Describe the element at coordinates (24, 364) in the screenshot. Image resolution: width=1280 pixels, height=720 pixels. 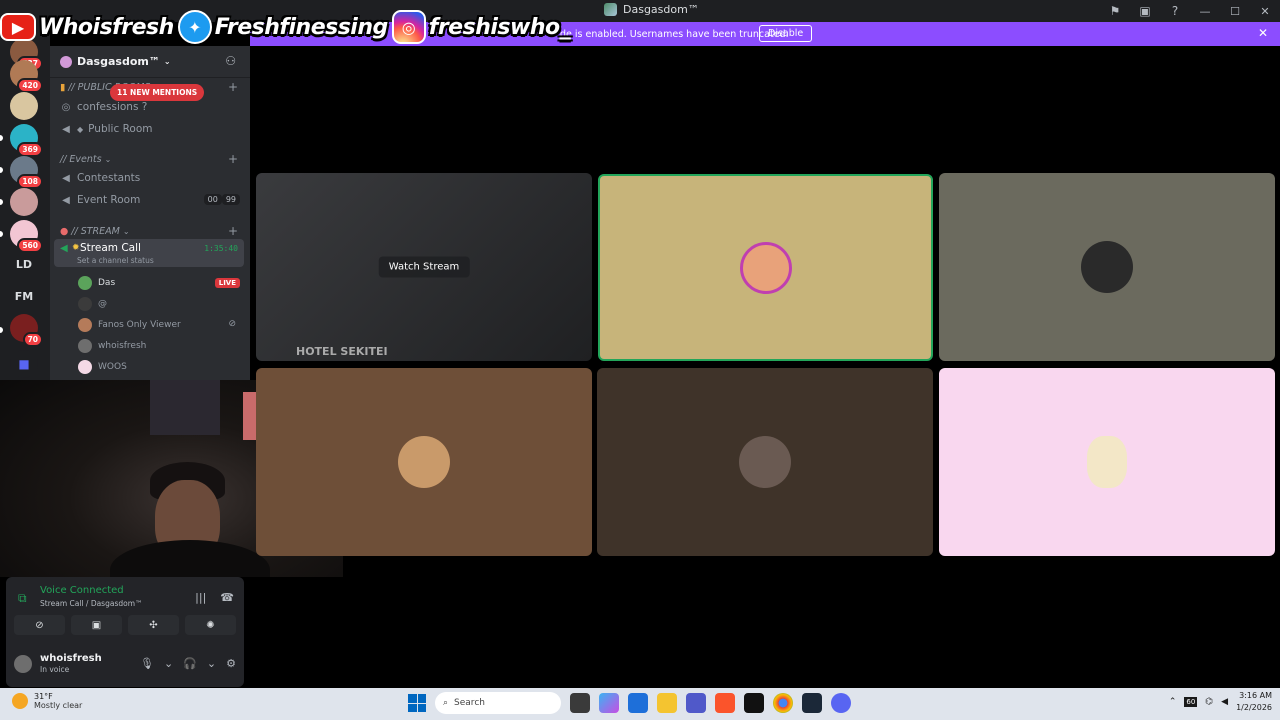
I see `folder-icon: ■` at that location.